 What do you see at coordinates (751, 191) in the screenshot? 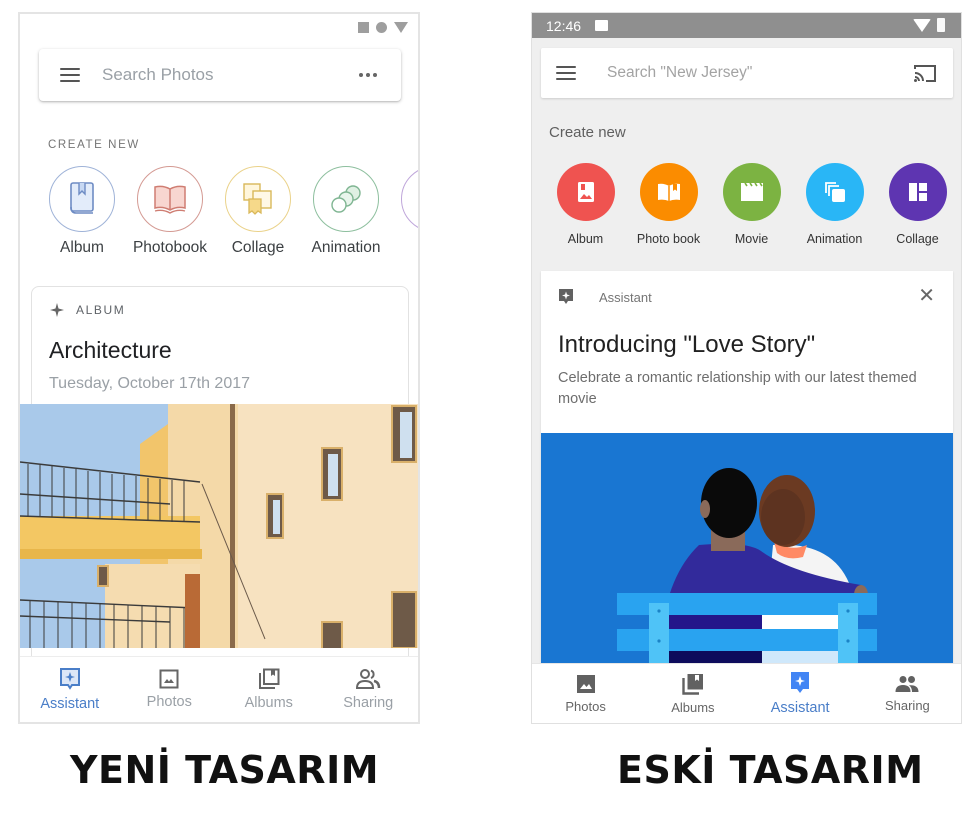
I see `movie-clapper-icon` at bounding box center [751, 191].